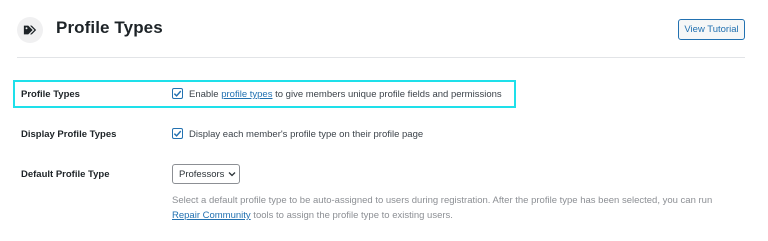  What do you see at coordinates (381, 57) in the screenshot?
I see `header-divider` at bounding box center [381, 57].